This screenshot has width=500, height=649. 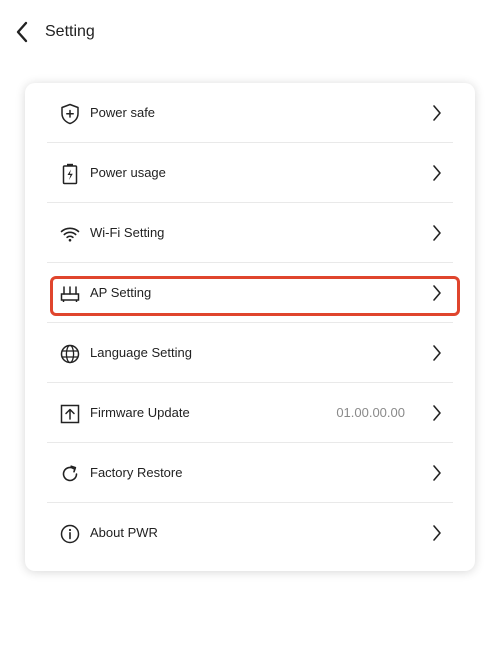 I want to click on battery-charge-icon, so click(x=70, y=174).